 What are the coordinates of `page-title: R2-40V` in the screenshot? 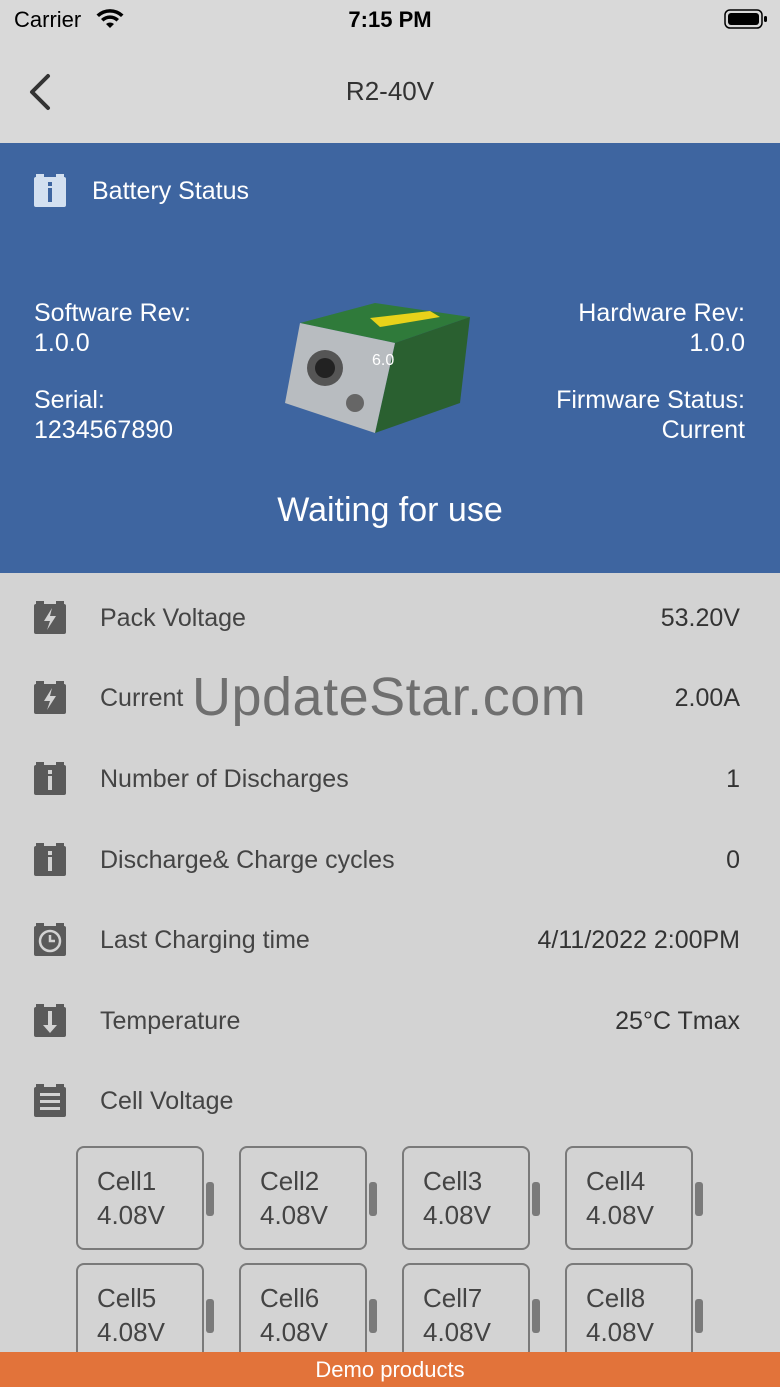 It's located at (390, 91).